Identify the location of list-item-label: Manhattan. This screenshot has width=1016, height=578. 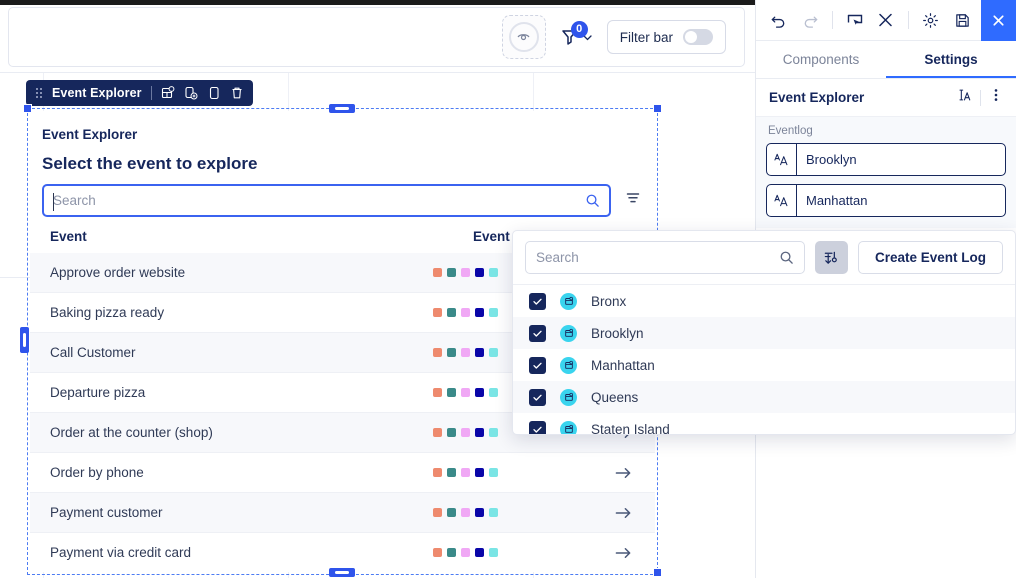
(623, 365).